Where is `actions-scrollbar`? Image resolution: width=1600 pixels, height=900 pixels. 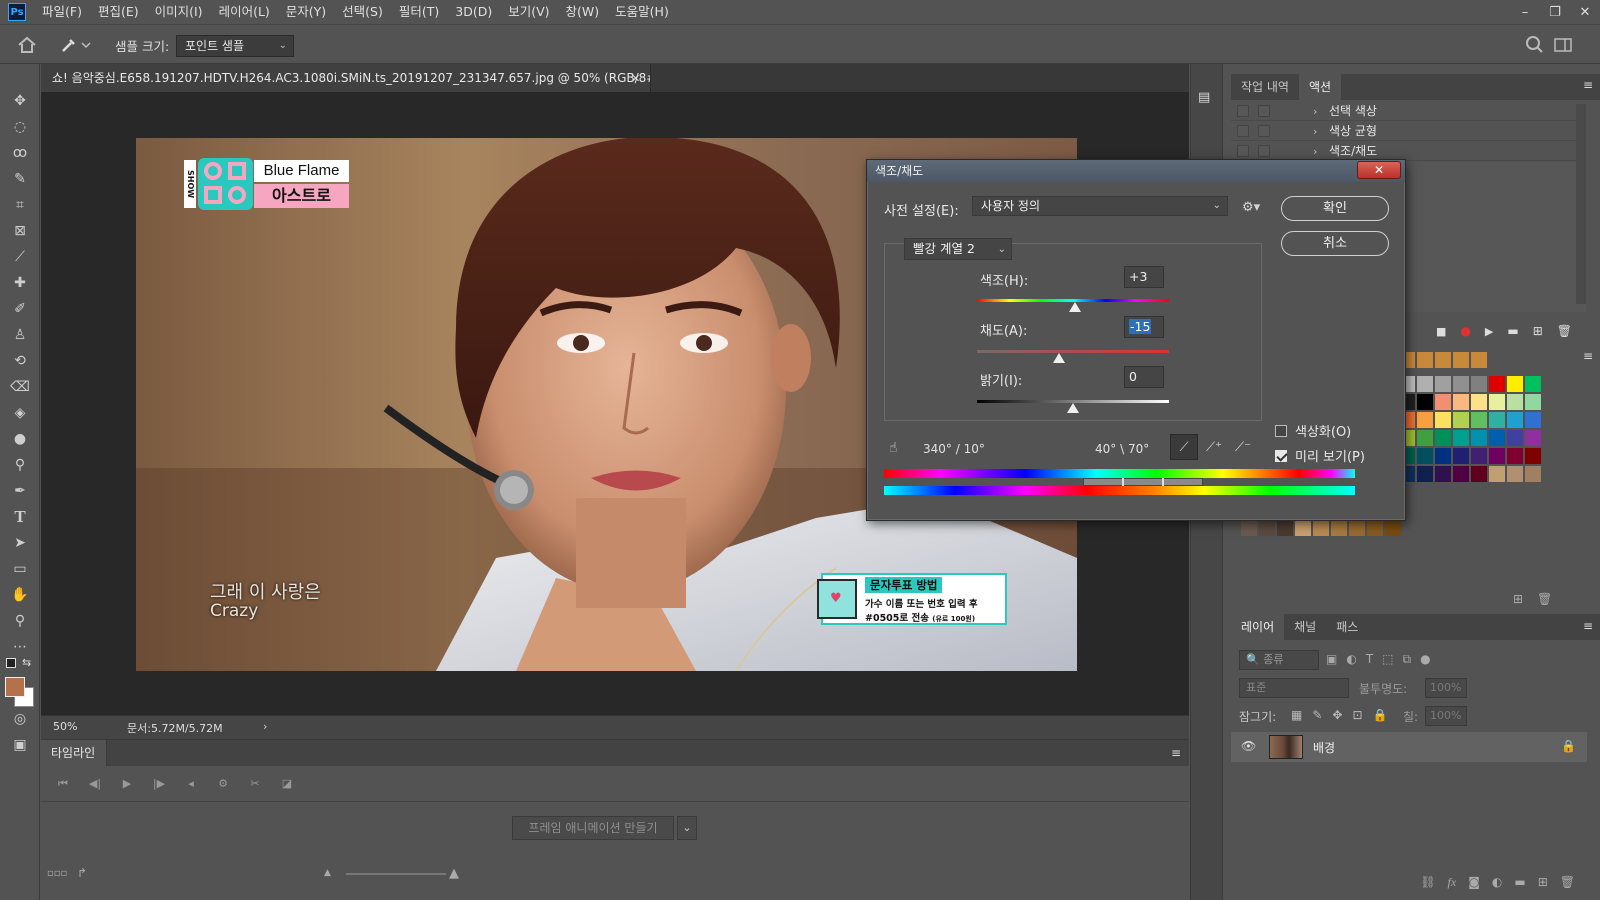
actions-scrollbar is located at coordinates (1581, 204).